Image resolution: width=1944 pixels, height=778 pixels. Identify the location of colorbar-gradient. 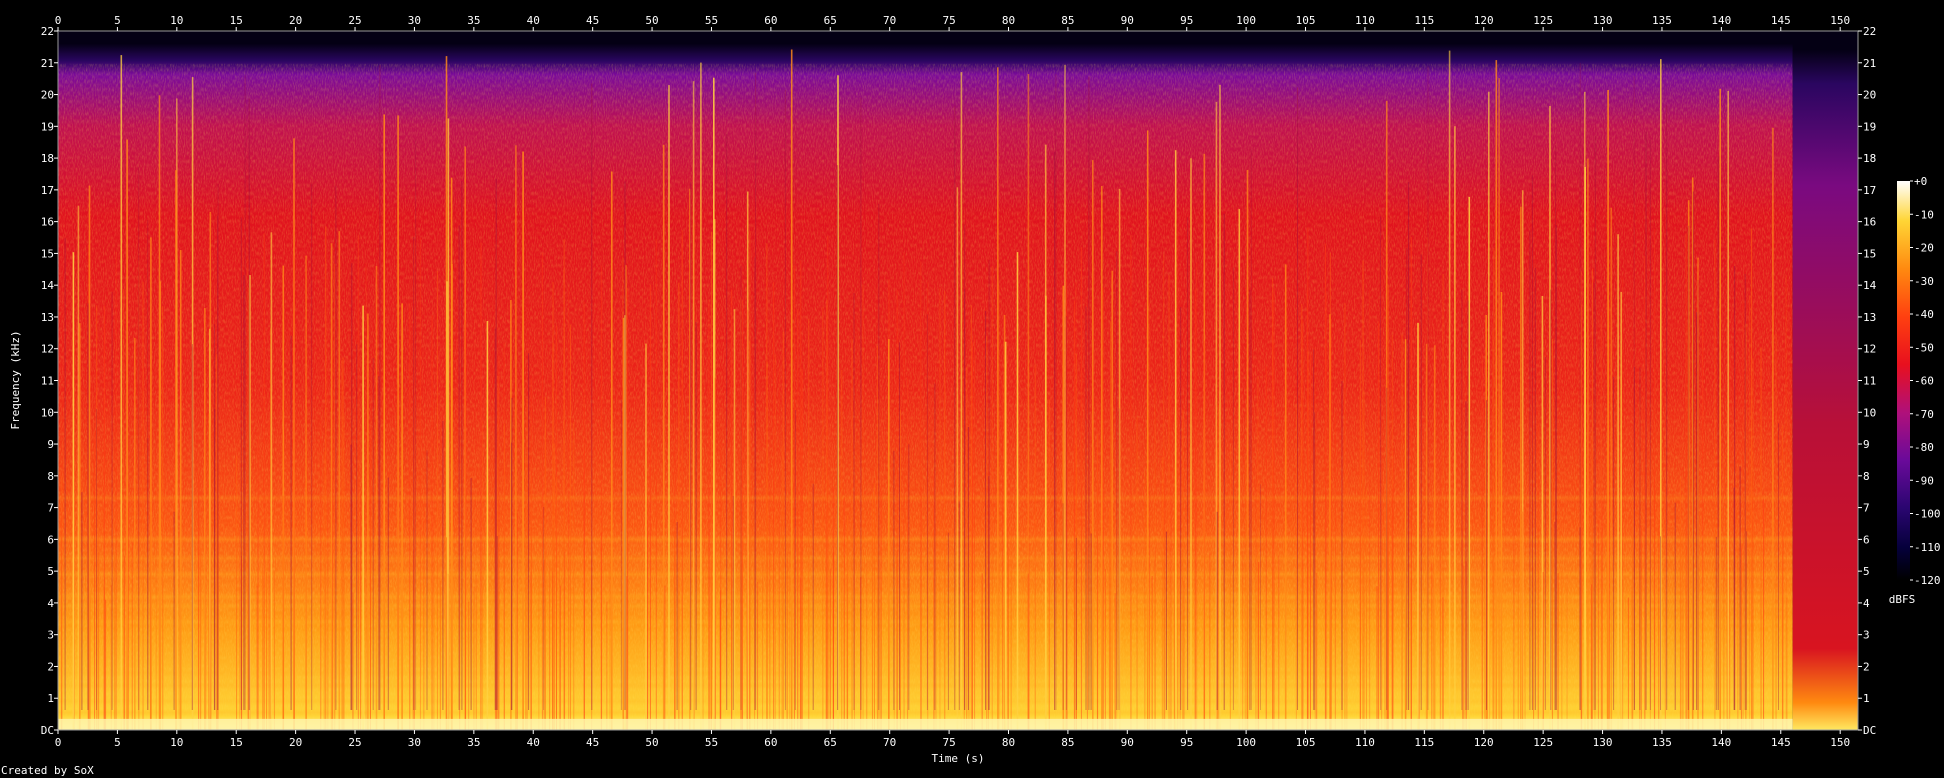
(1903, 380).